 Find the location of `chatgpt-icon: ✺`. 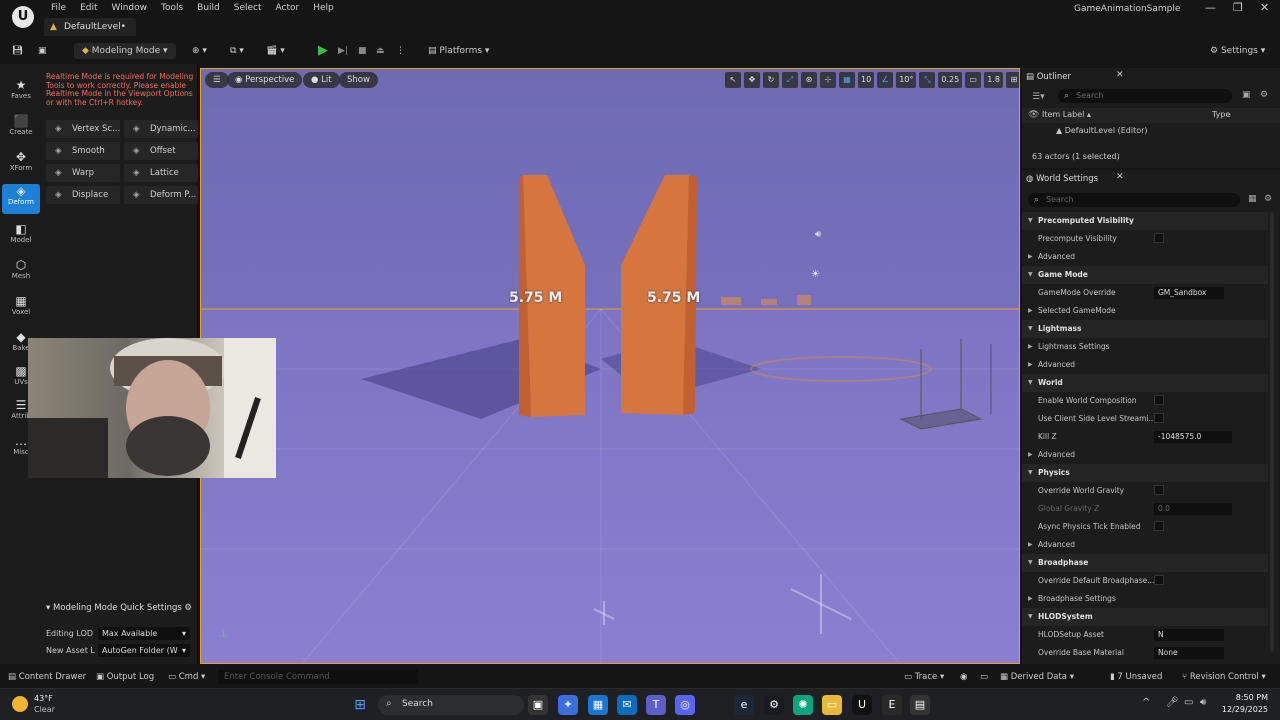

chatgpt-icon: ✺ is located at coordinates (803, 705).